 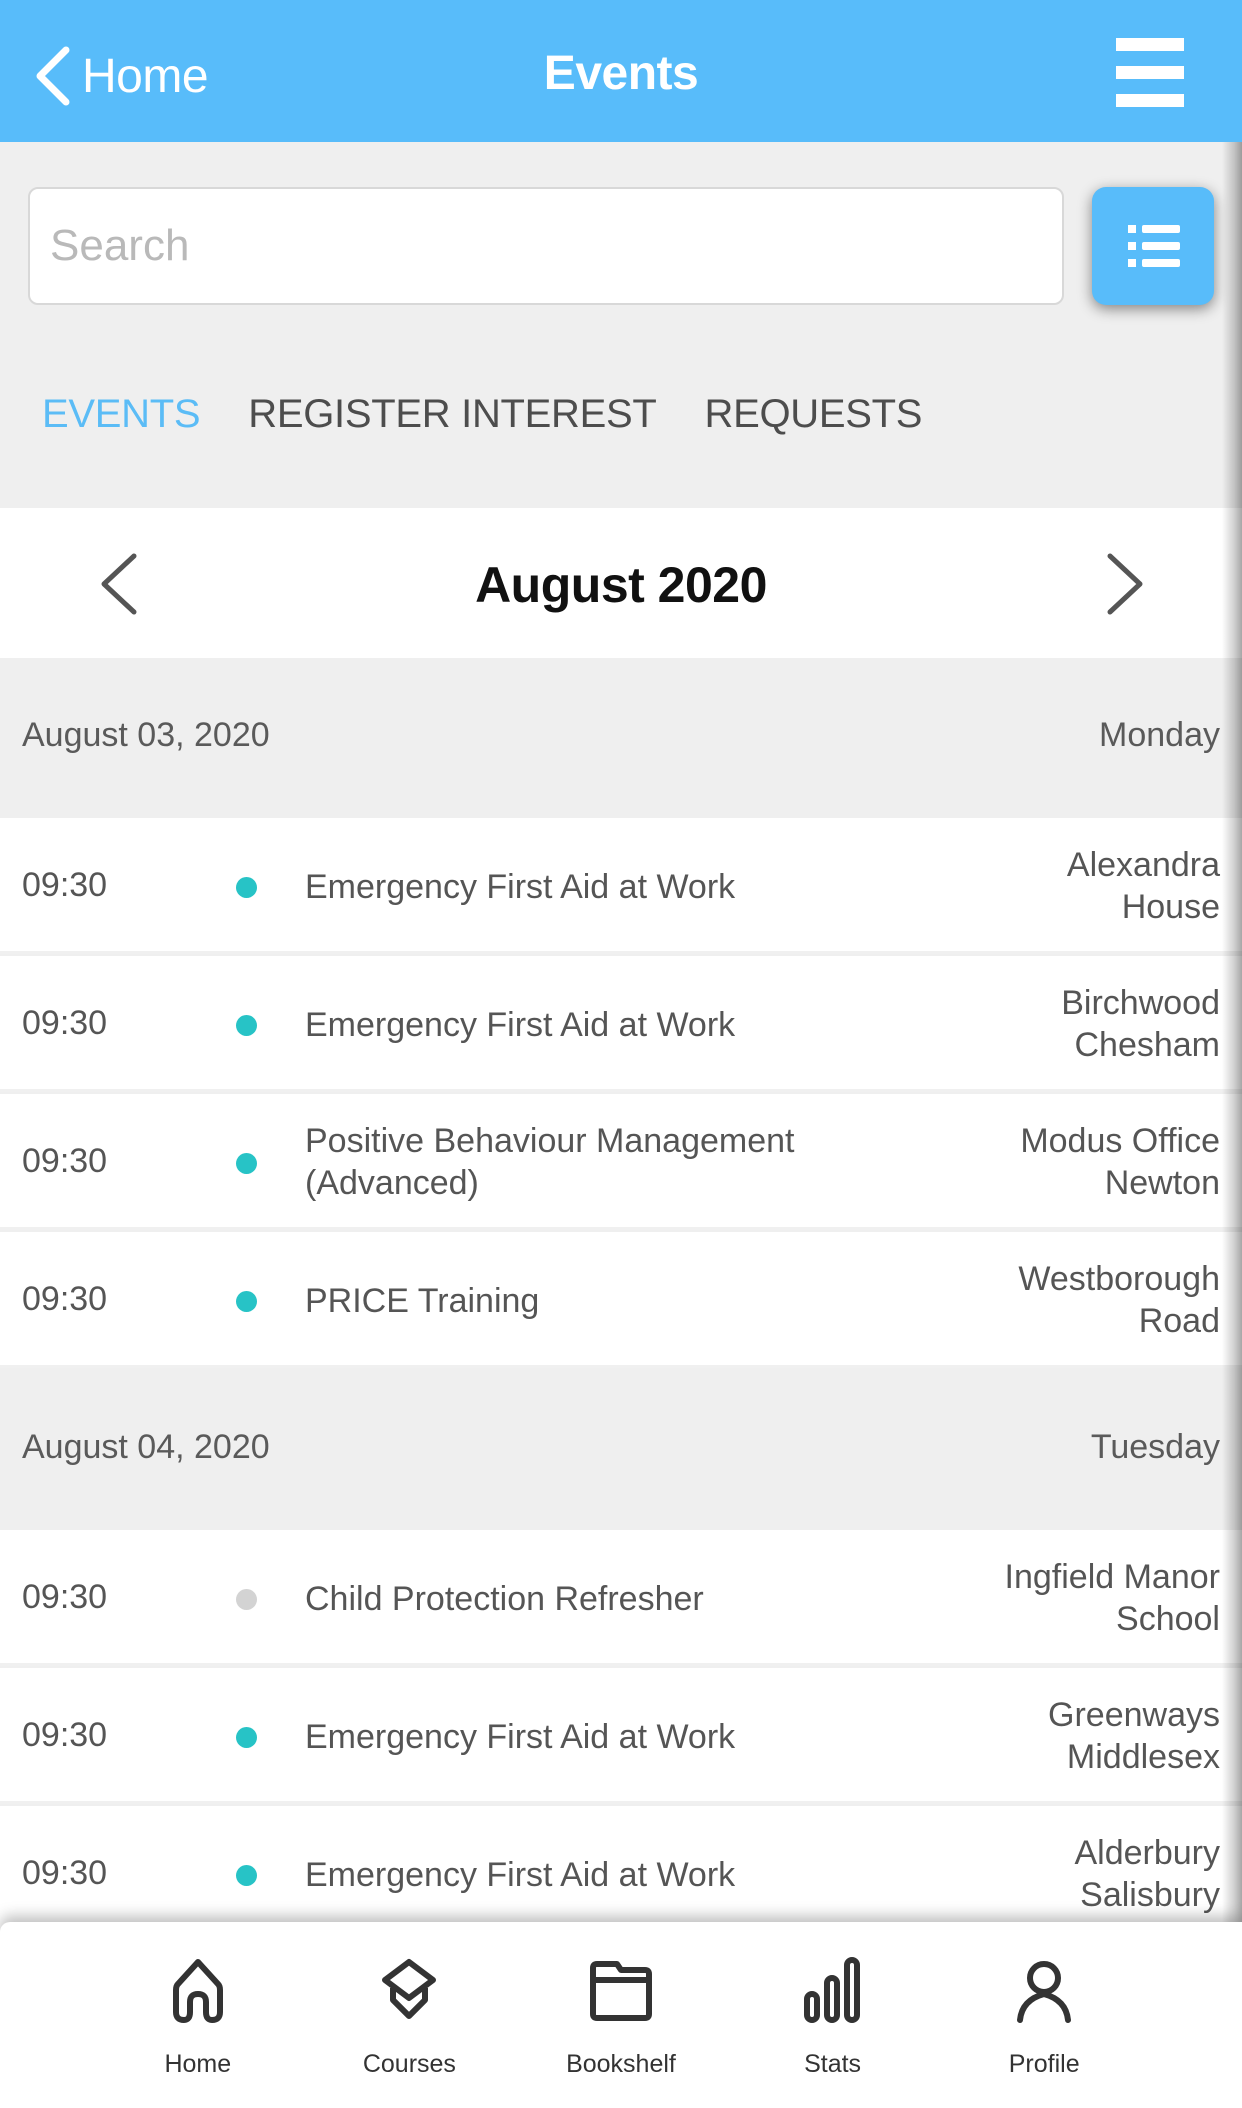 What do you see at coordinates (197, 1991) in the screenshot?
I see `home-icon` at bounding box center [197, 1991].